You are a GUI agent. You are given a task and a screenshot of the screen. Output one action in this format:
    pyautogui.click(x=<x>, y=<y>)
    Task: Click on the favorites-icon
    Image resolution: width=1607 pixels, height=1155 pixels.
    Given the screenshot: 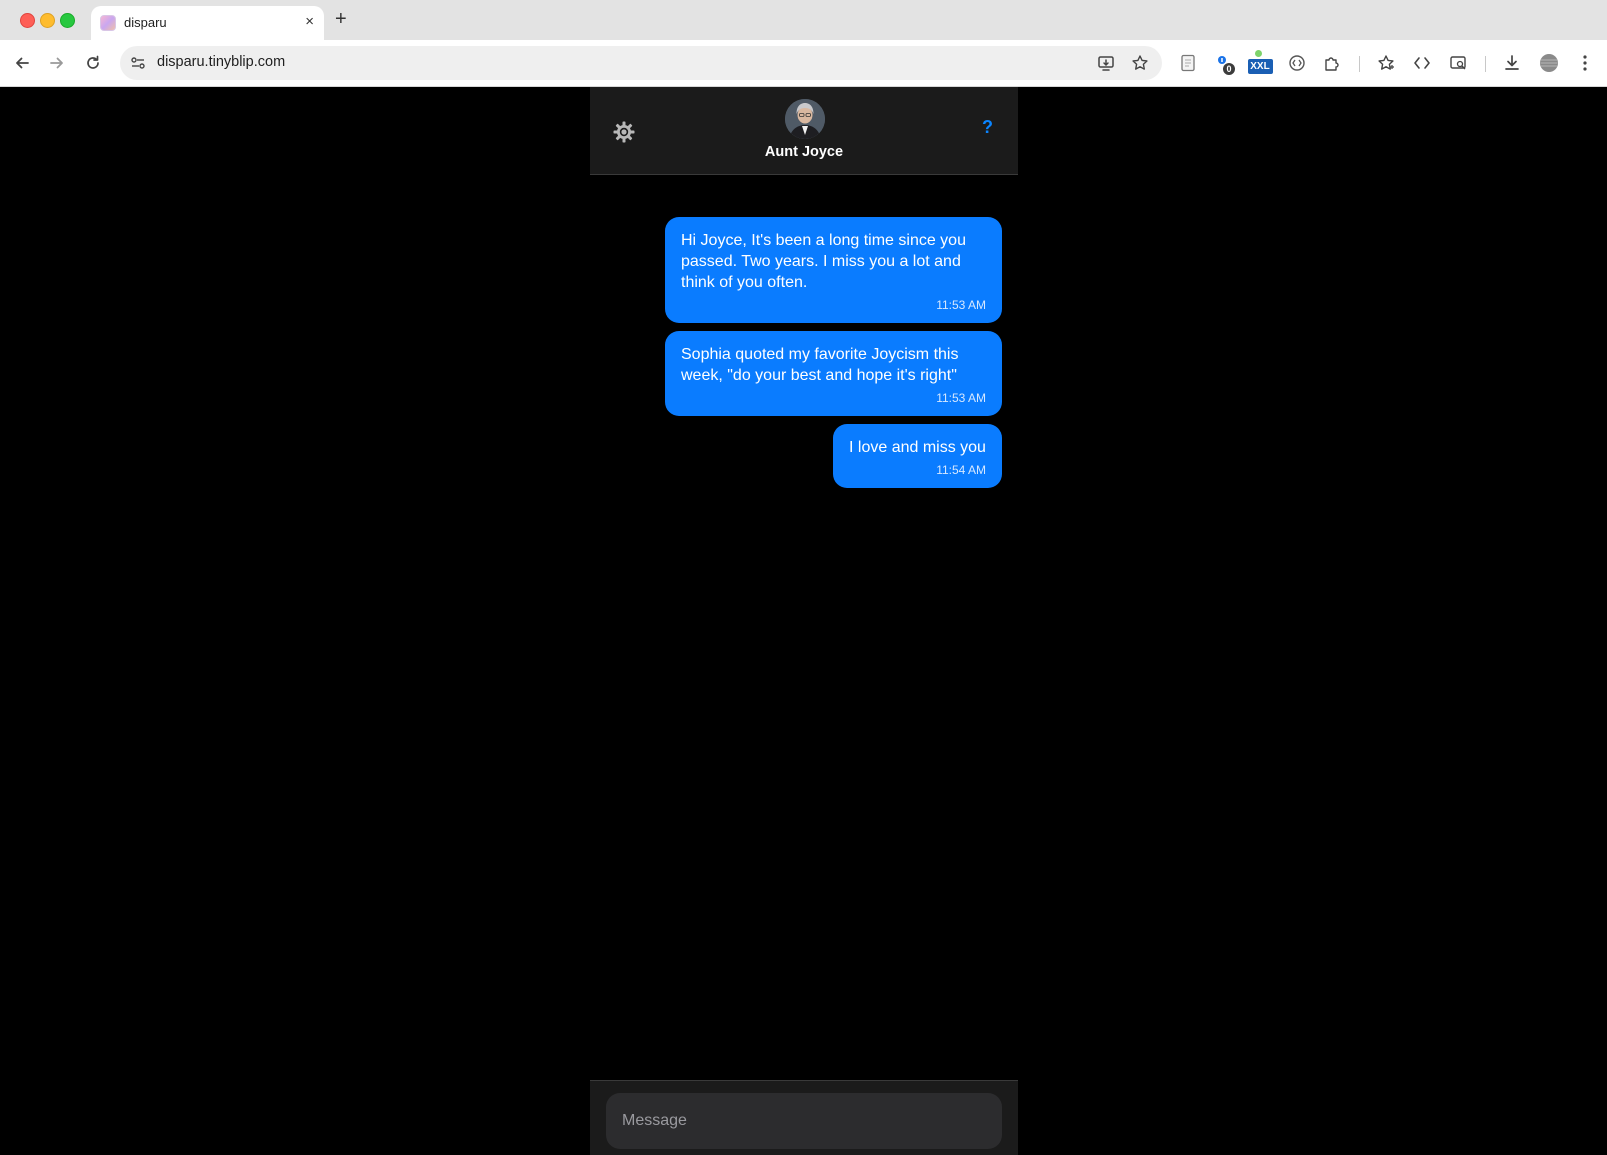 What is the action you would take?
    pyautogui.click(x=1386, y=63)
    